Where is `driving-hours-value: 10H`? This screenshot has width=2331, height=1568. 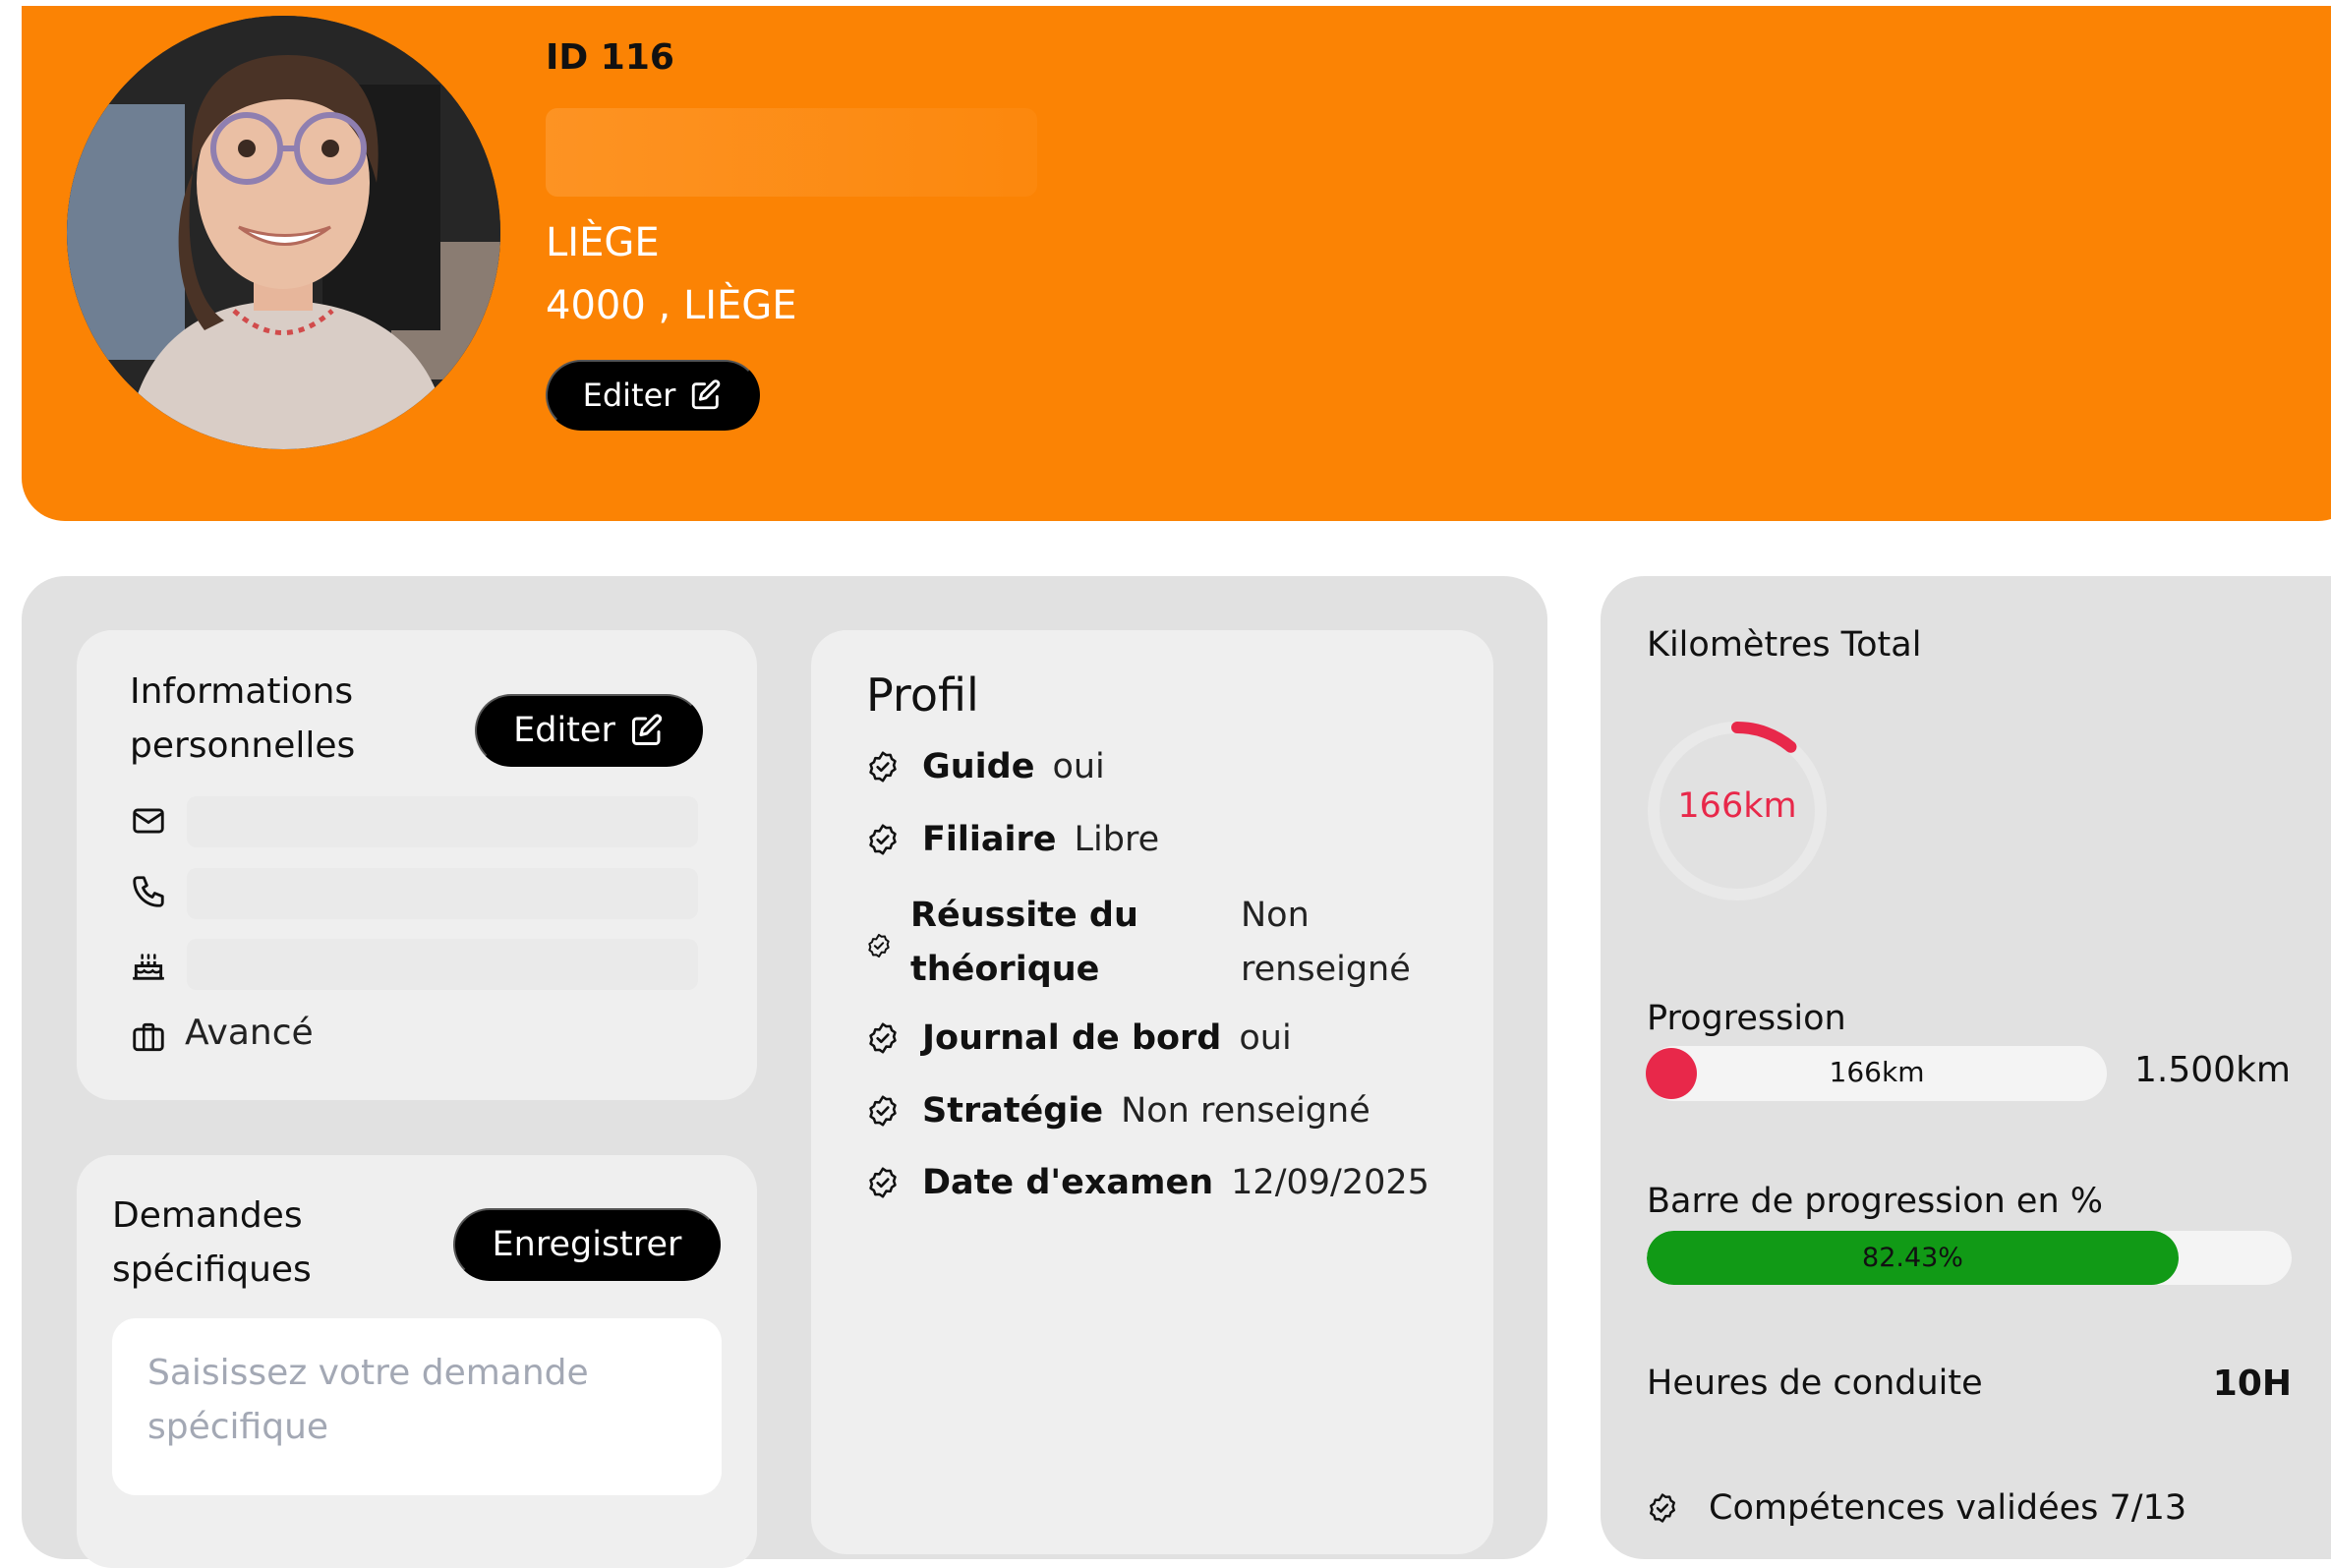 driving-hours-value: 10H is located at coordinates (2252, 1384).